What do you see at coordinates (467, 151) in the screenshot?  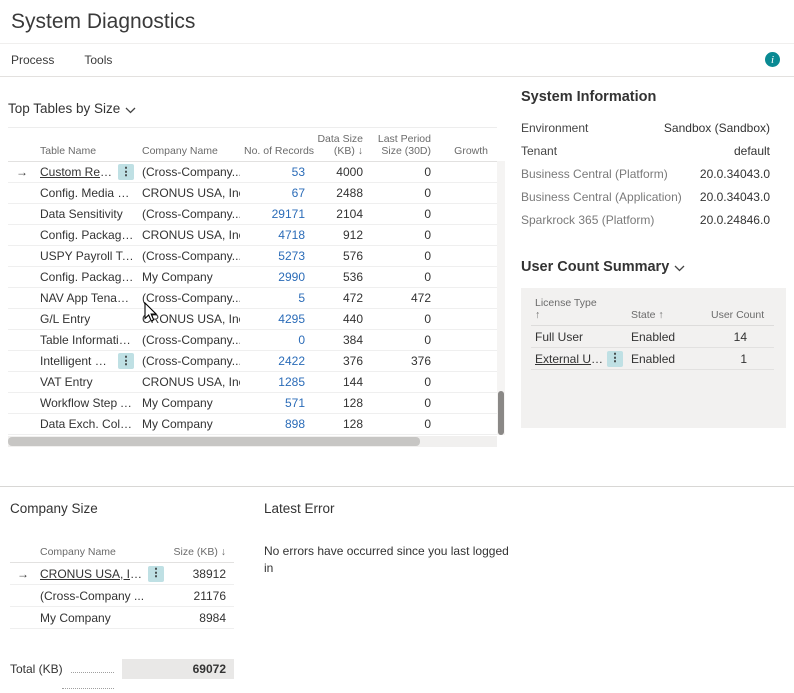 I see `col-growth: Growth` at bounding box center [467, 151].